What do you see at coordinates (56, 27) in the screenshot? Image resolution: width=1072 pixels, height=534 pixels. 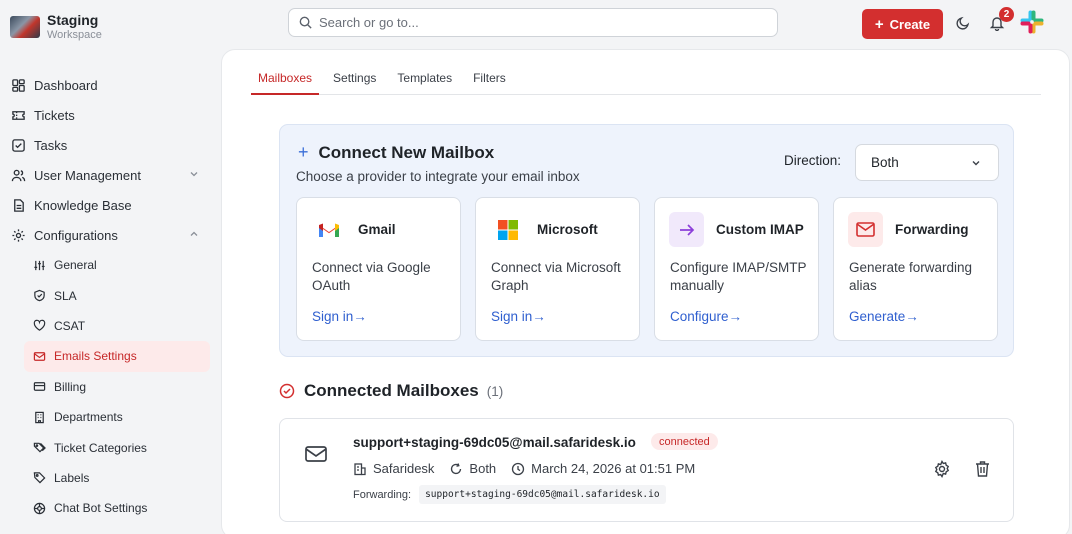 I see `workspace-switcher: Staging Workspace` at bounding box center [56, 27].